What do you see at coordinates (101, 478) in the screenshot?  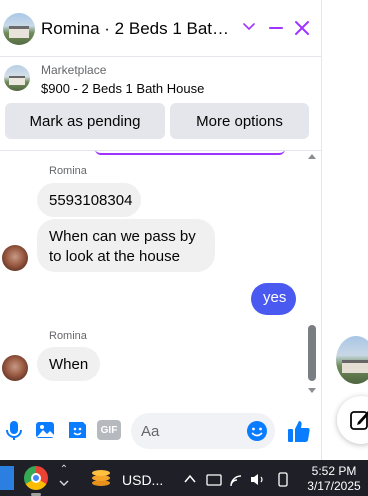 I see `stack-coins-icon` at bounding box center [101, 478].